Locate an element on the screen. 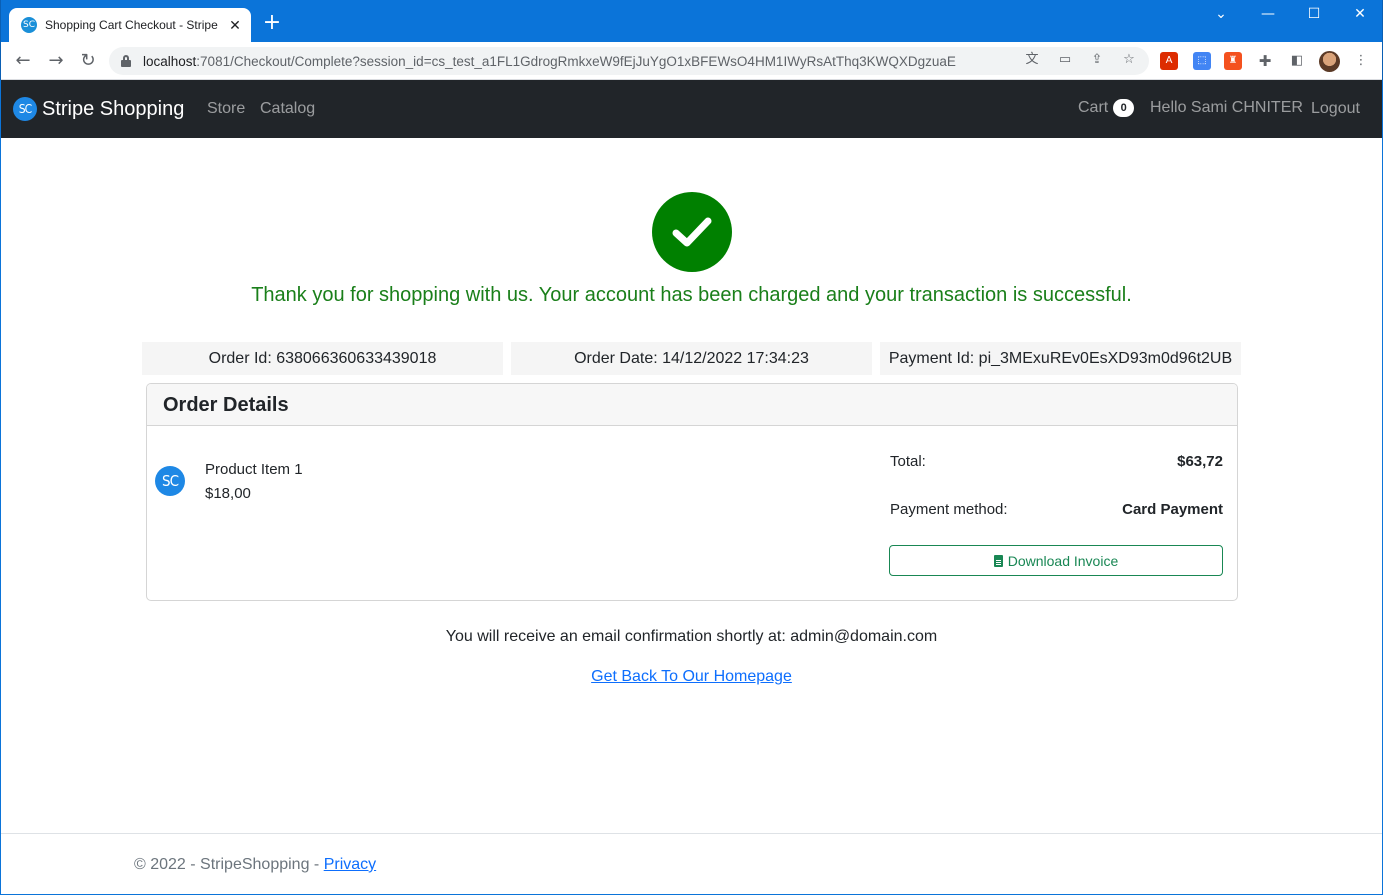 The image size is (1383, 895). share-icon: ⇪ is located at coordinates (1097, 60).